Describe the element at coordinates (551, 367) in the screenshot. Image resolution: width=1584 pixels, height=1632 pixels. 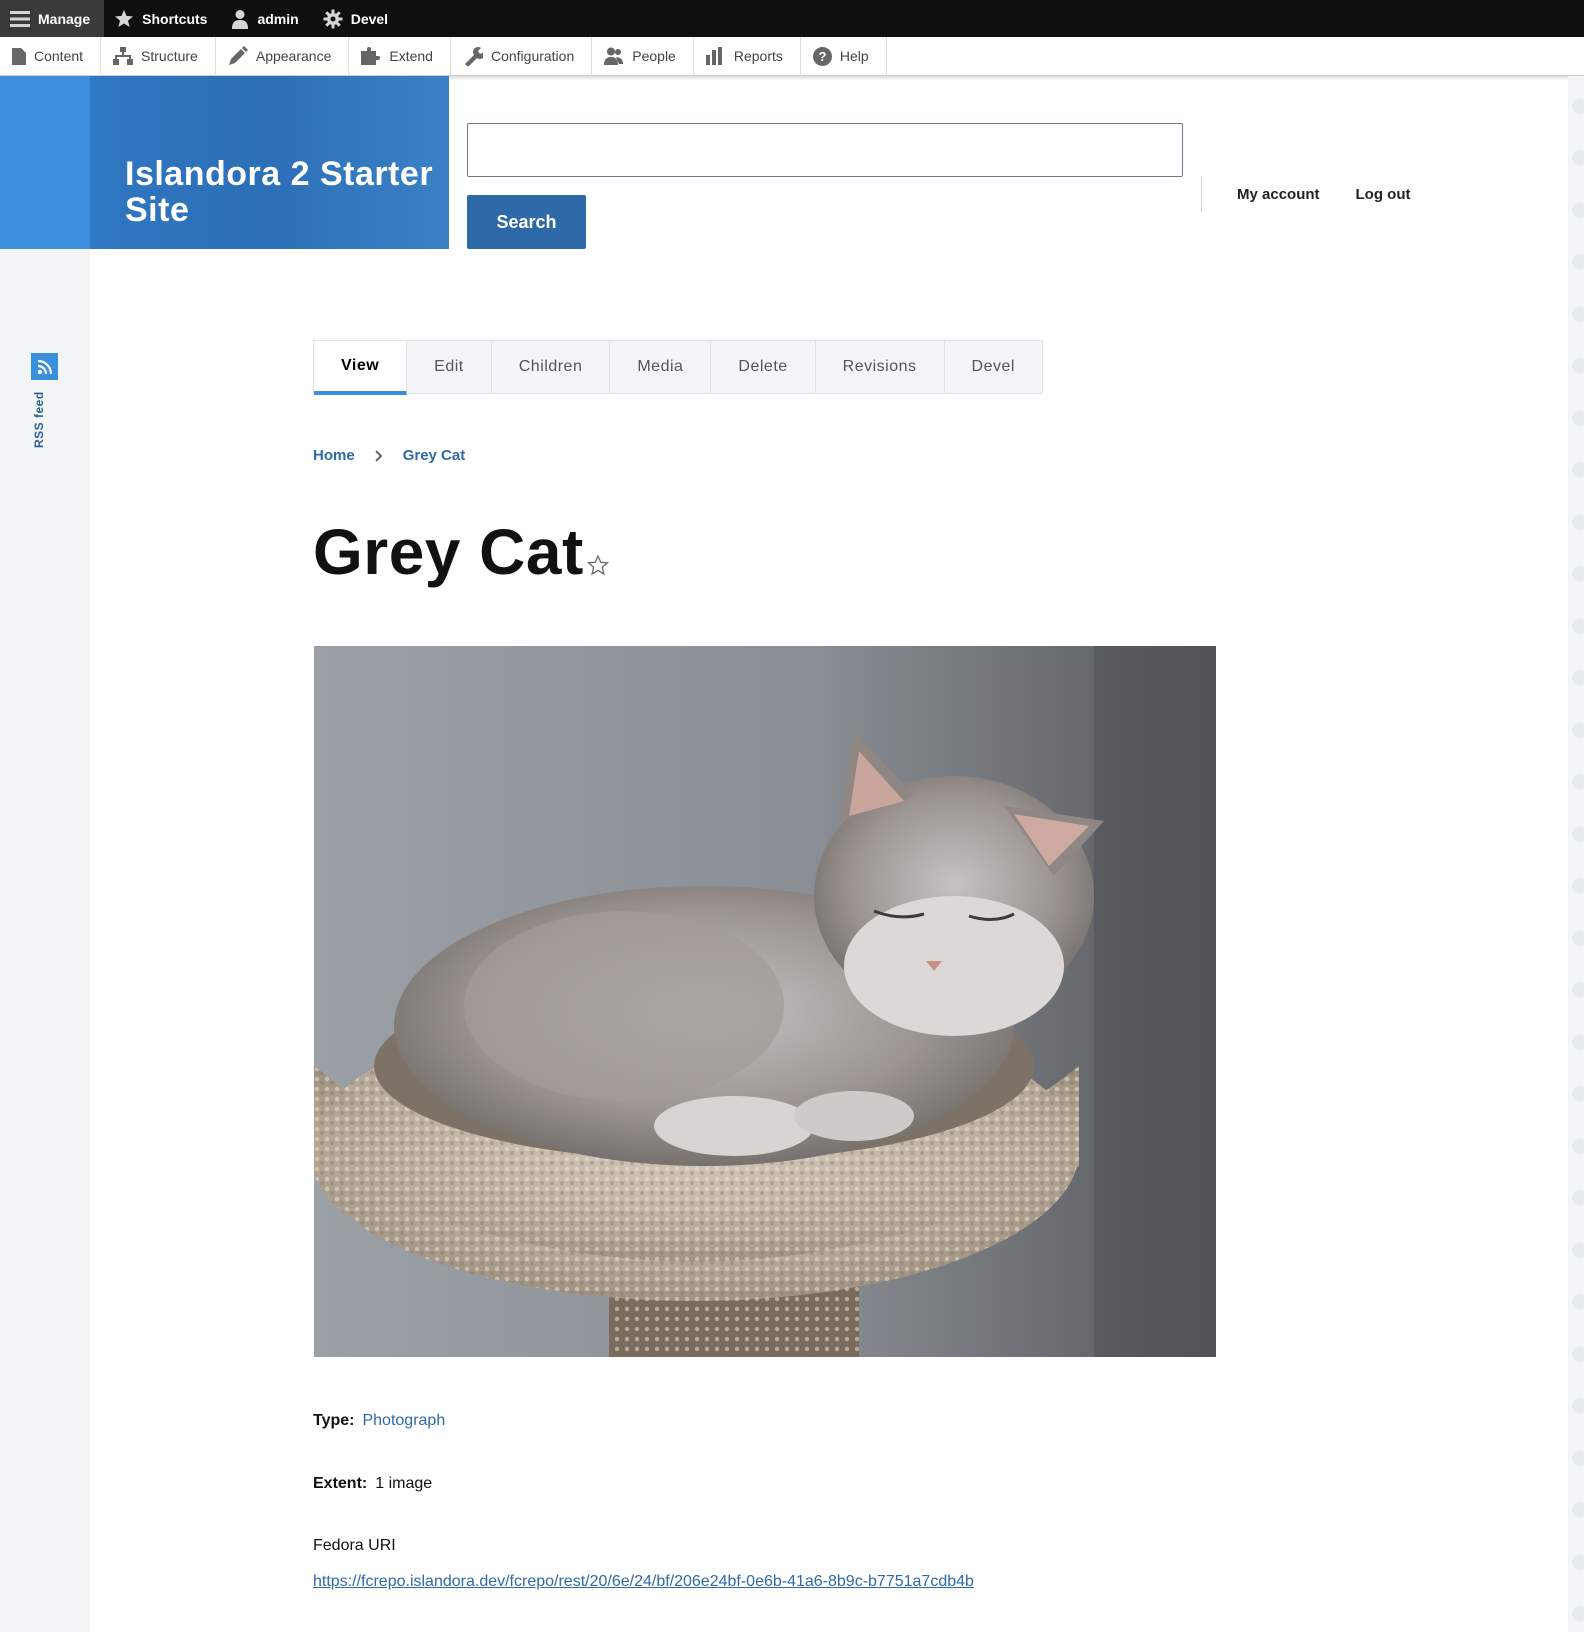
I see `tab-children: Children` at that location.